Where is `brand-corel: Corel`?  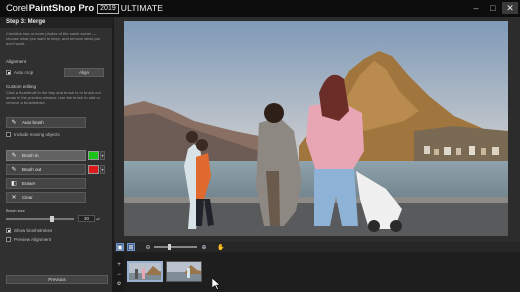
brand-corel: Corel is located at coordinates (17, 8).